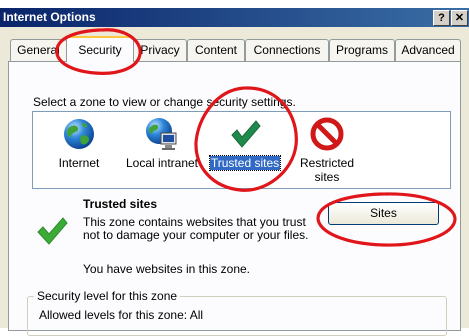 This screenshot has width=469, height=336. Describe the element at coordinates (327, 170) in the screenshot. I see `zone-label-restricted-sites: Restricted sites` at that location.